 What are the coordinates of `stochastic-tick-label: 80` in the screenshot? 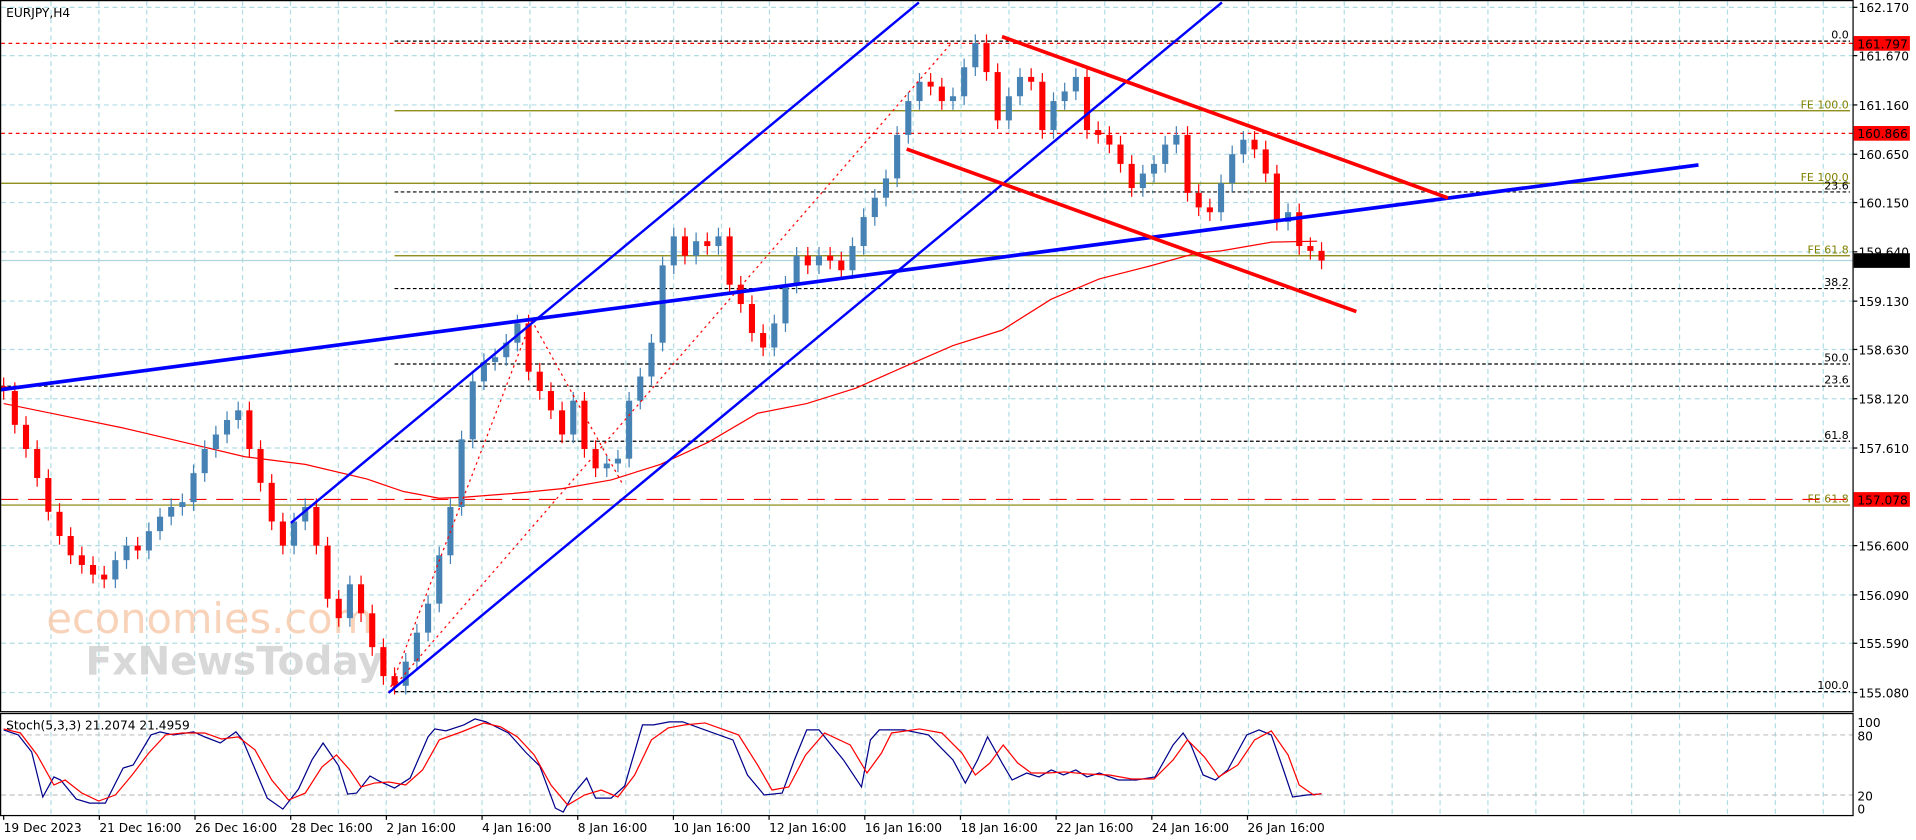 It's located at (1865, 736).